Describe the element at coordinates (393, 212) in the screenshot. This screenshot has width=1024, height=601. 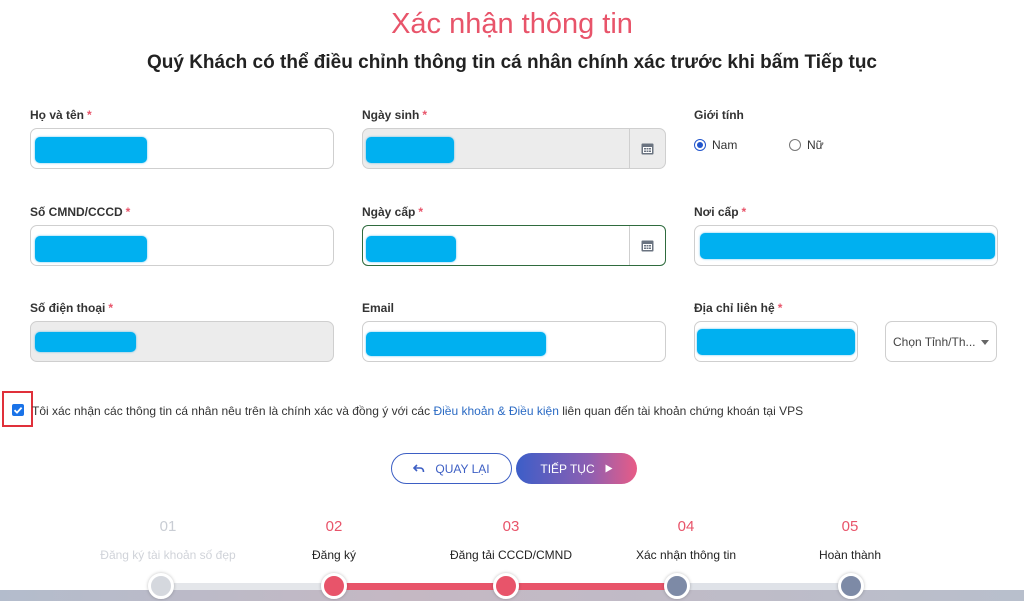
I see `issue-date-label: Ngày cấp *` at that location.